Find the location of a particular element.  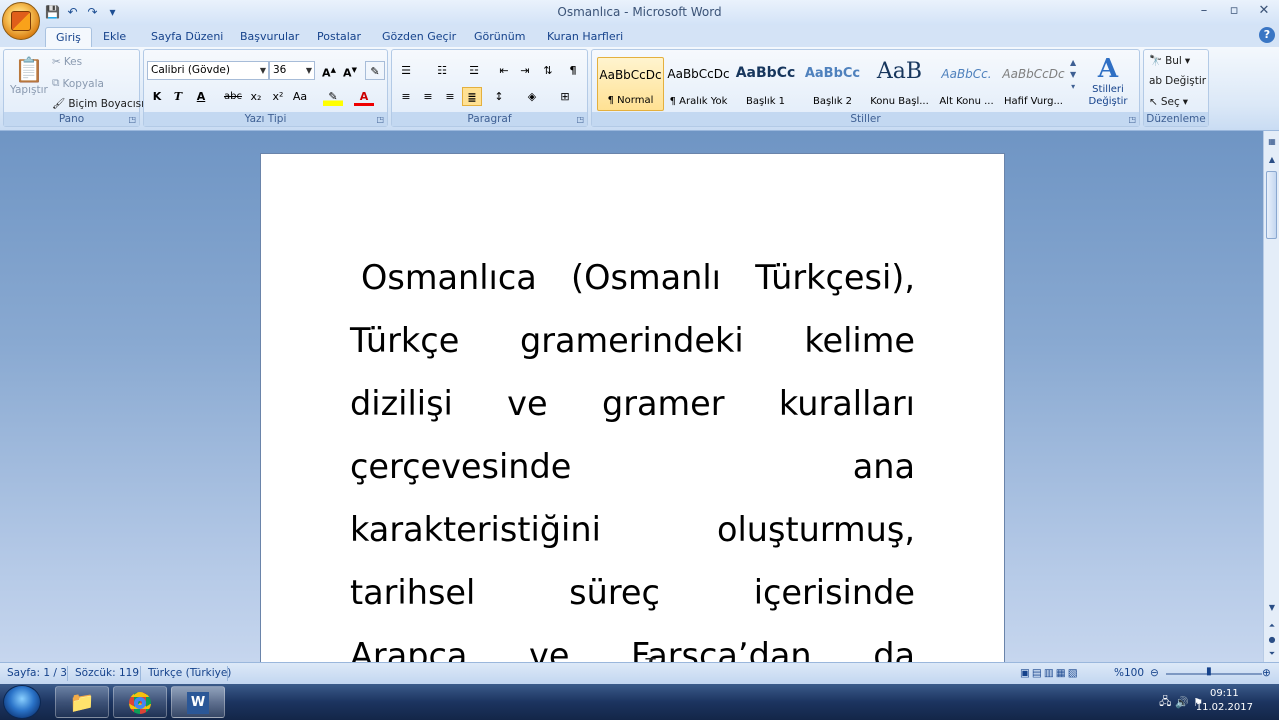

tab-giris: Giriş is located at coordinates (68, 37).